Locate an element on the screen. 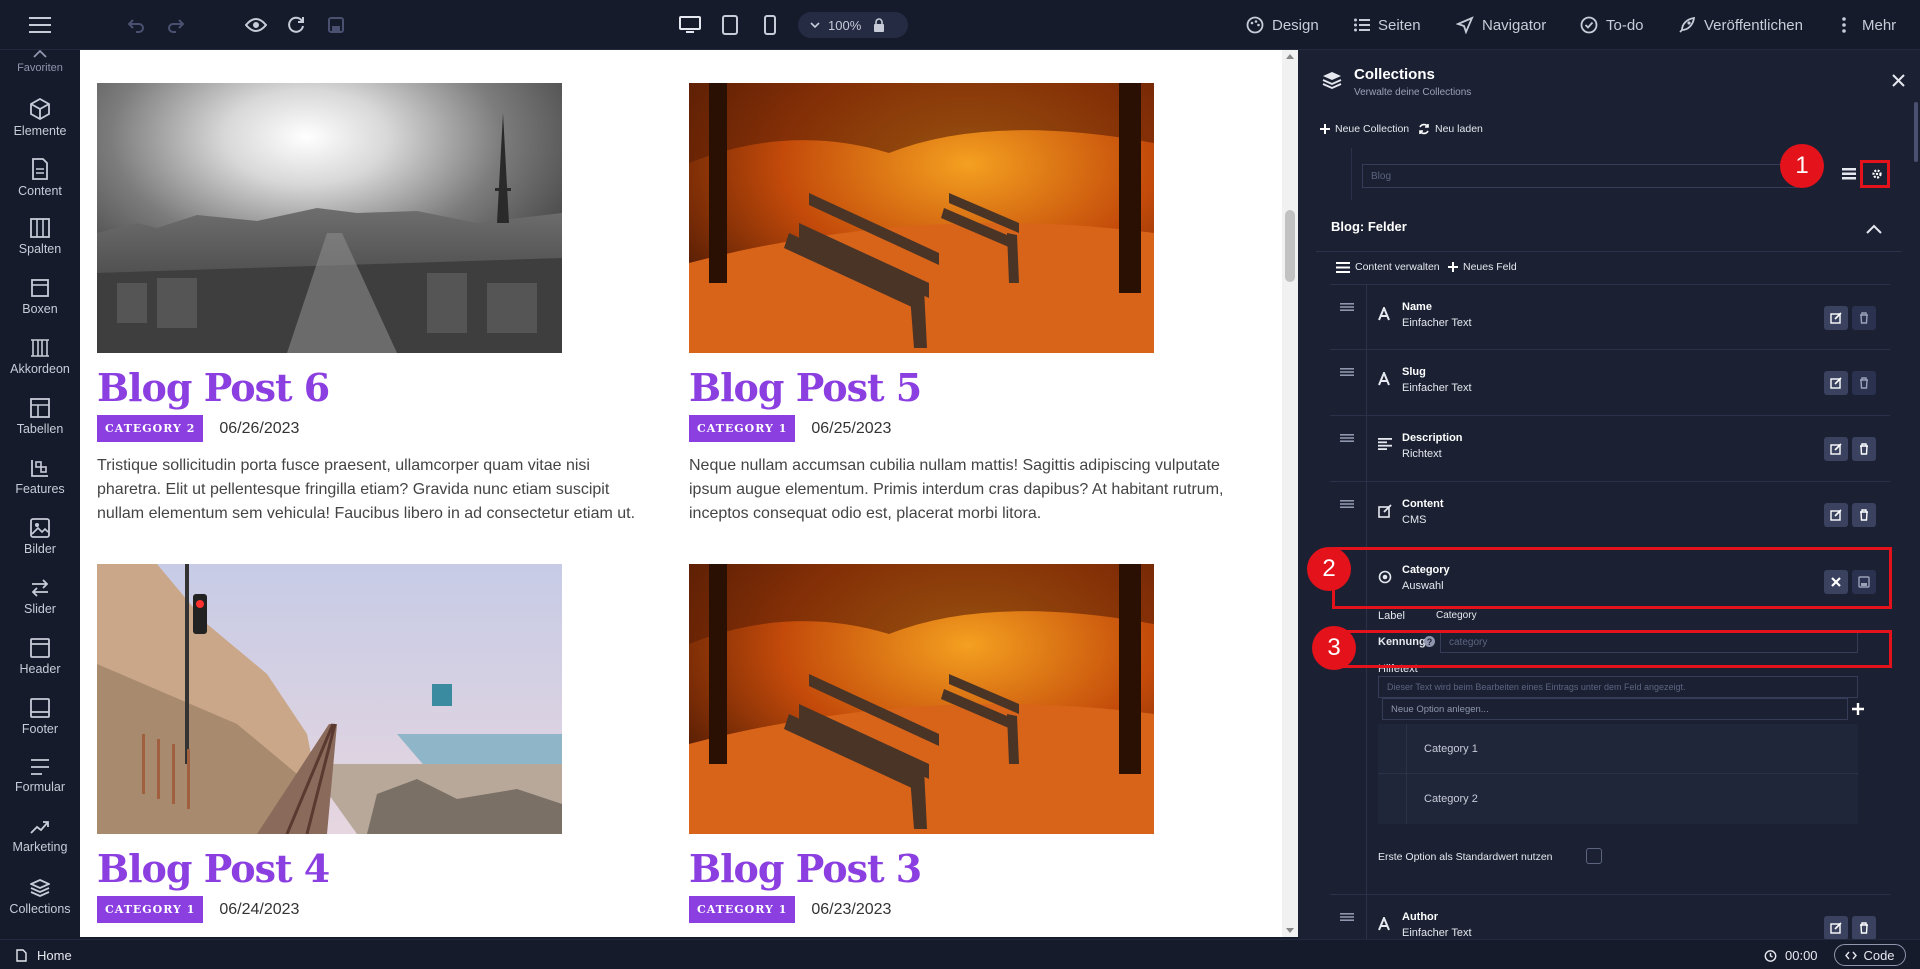  post-title: Blog Post 4 is located at coordinates (387, 869).